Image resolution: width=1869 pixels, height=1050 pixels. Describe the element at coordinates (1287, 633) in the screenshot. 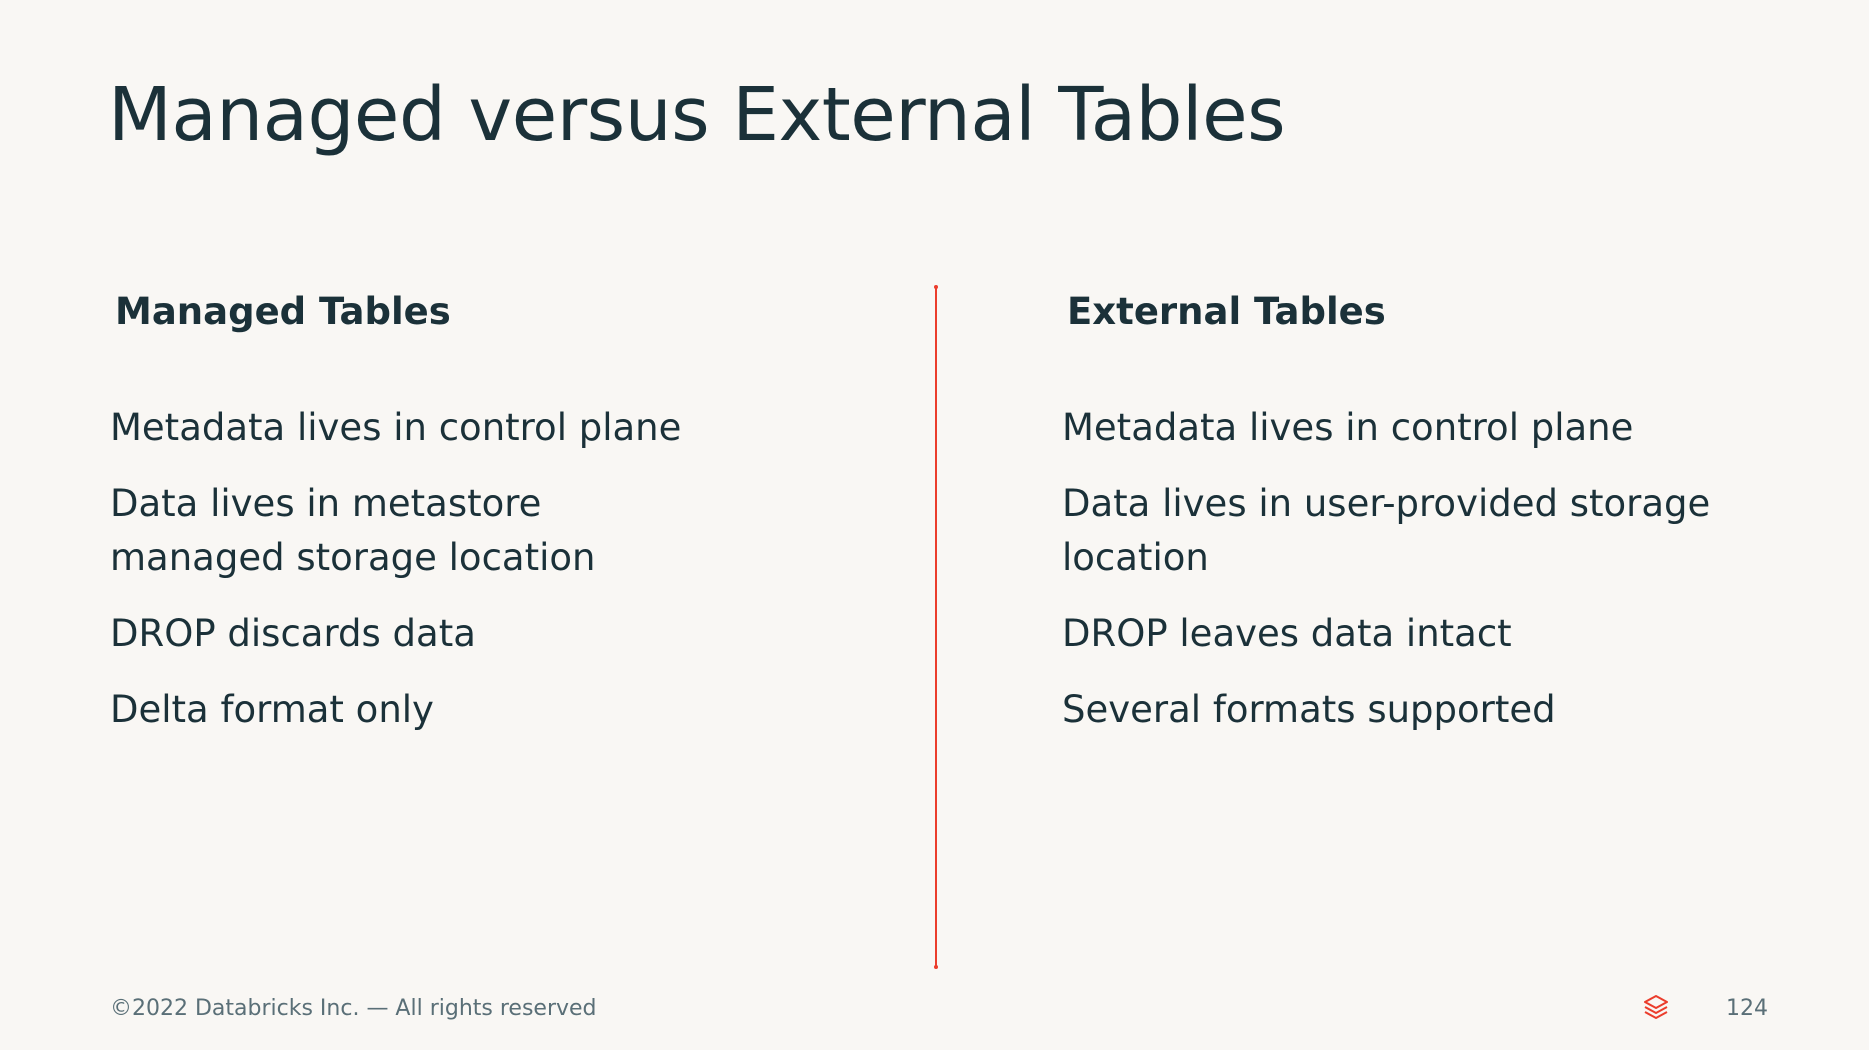

I see `external-point-drop: DROP leaves data intact` at that location.